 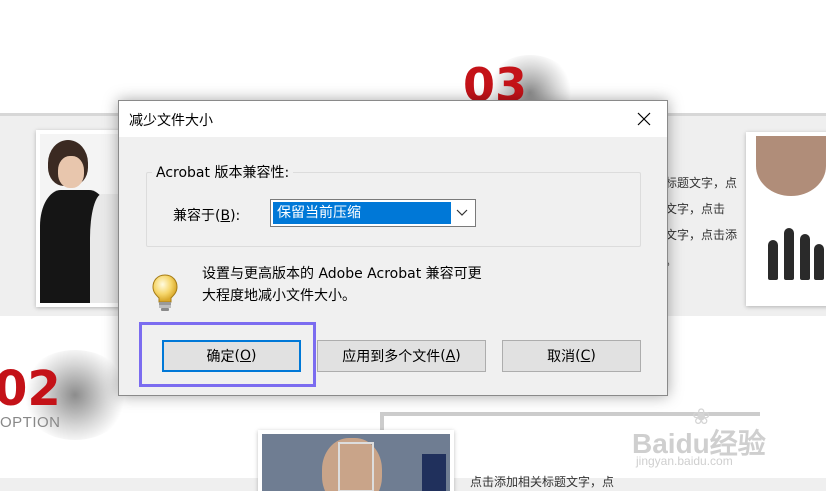 I want to click on info-message: 设置与更高版本的 Adobe Acrobat 兼容可更 大程度地减小文件大小。, so click(x=342, y=285).